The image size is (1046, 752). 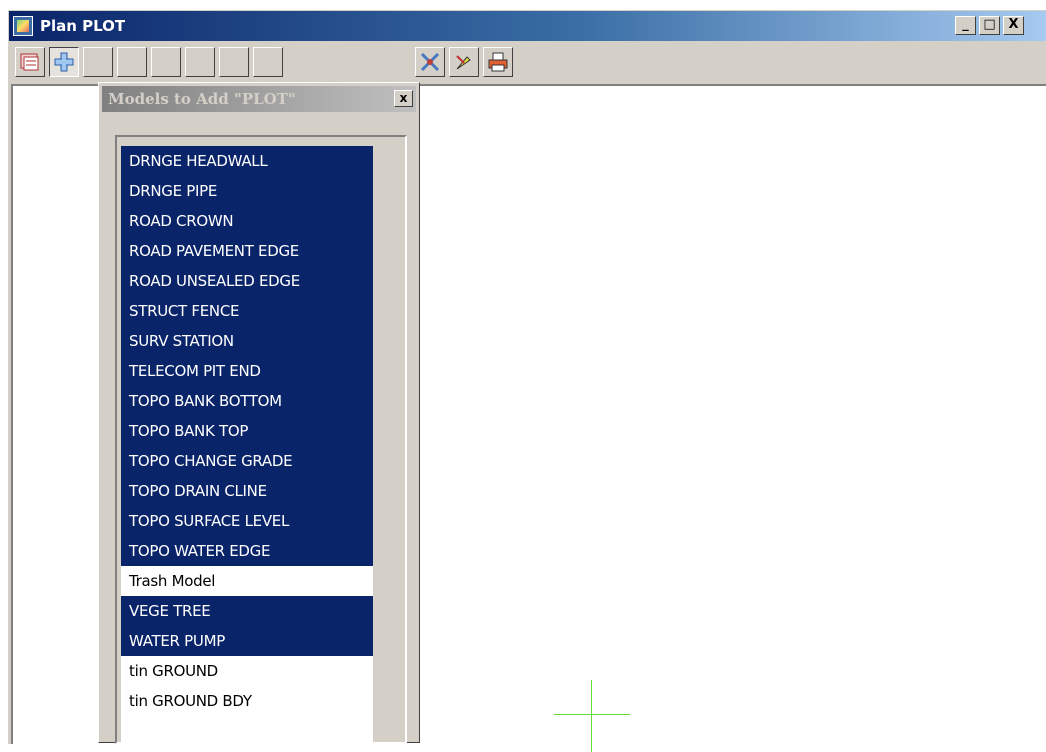 I want to click on pan-button, so click(x=268, y=62).